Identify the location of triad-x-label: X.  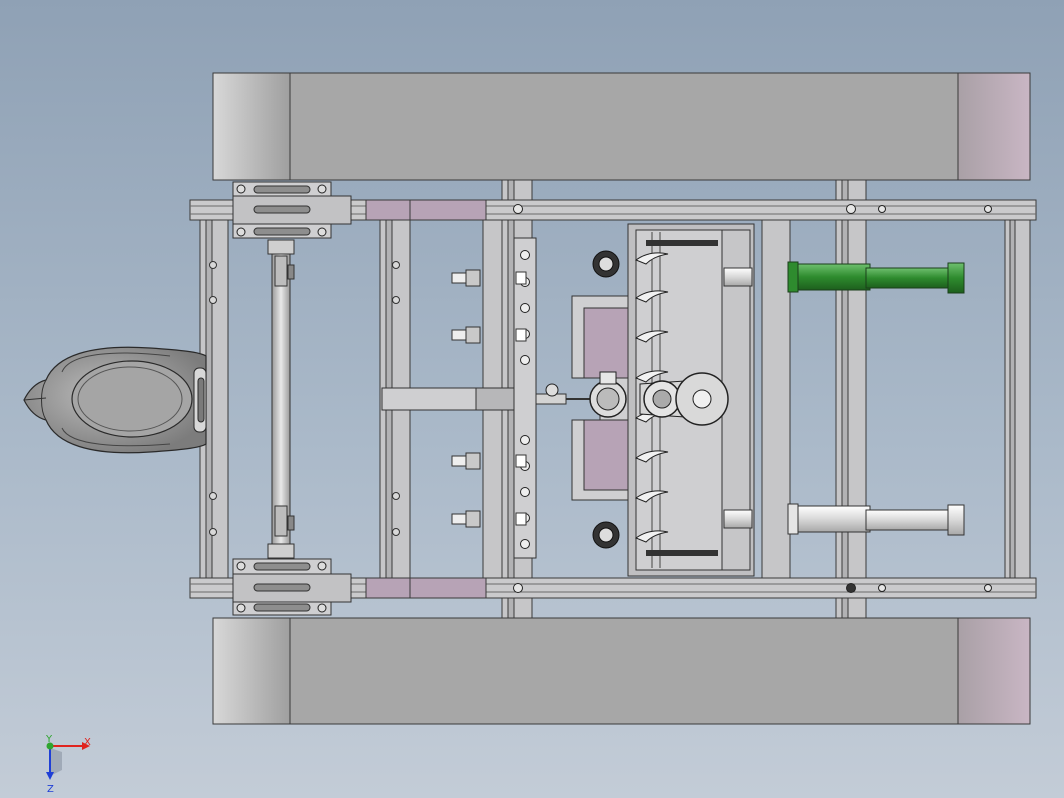
(87, 742).